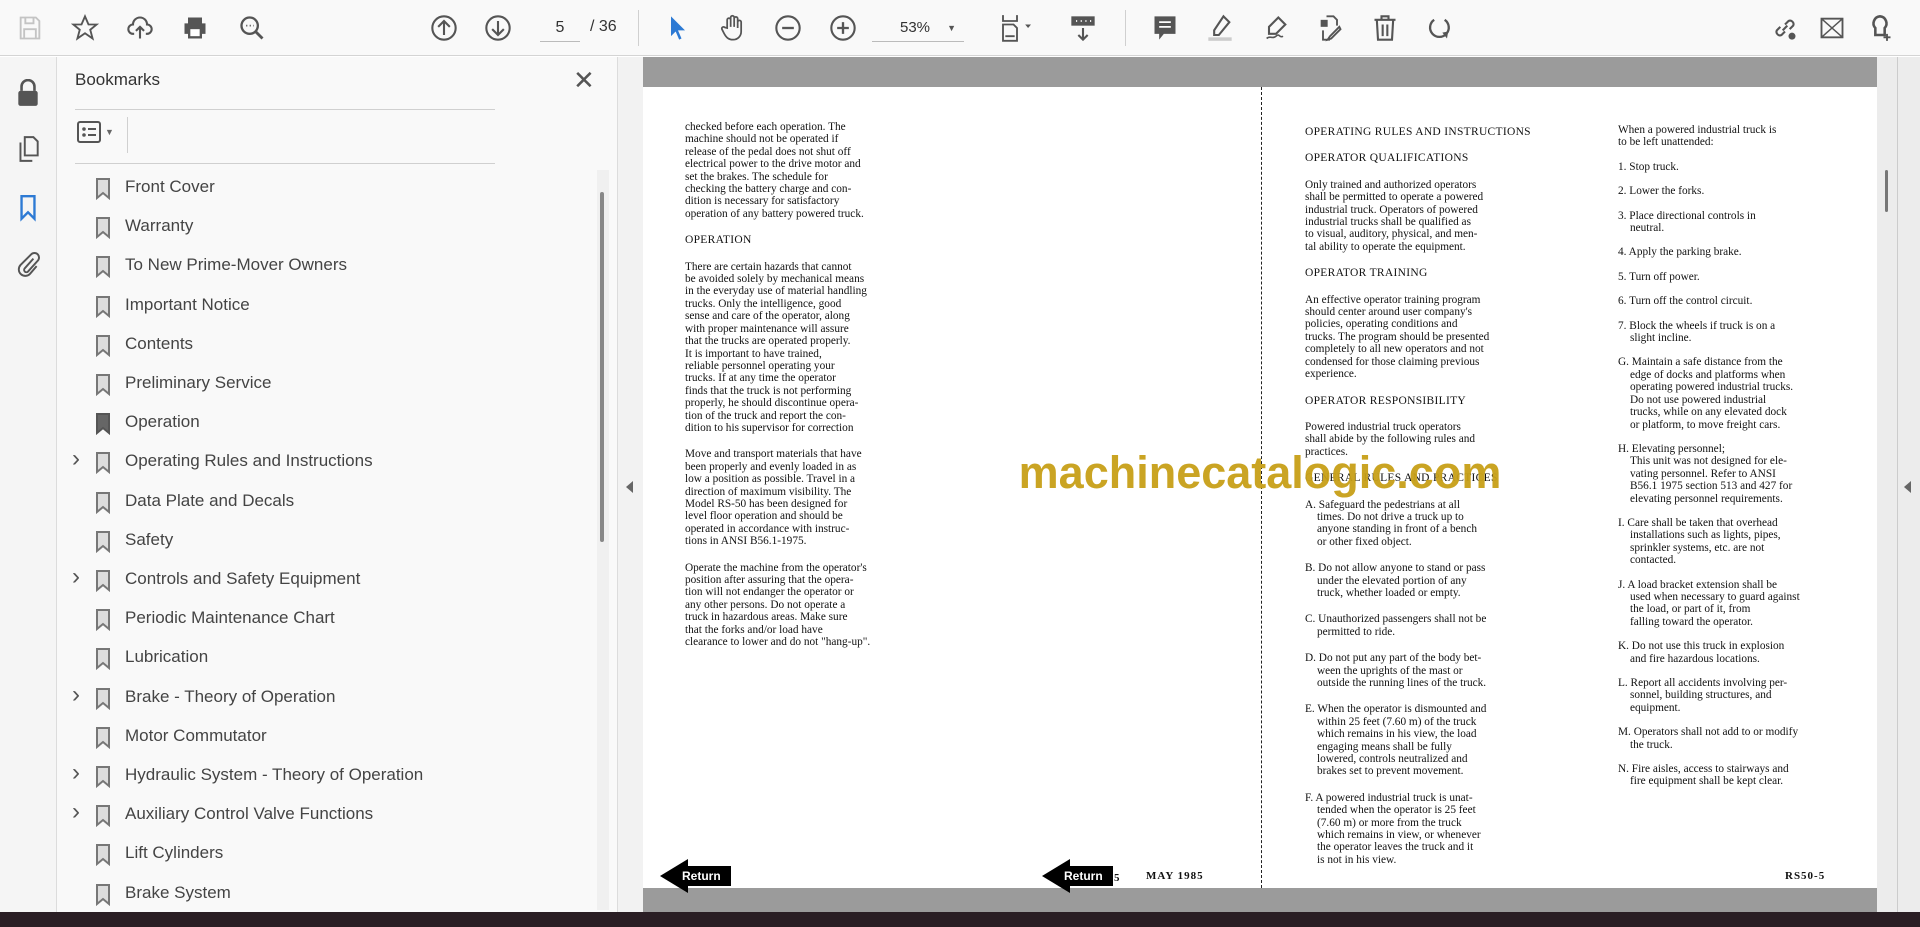  I want to click on delete-icon, so click(1385, 28).